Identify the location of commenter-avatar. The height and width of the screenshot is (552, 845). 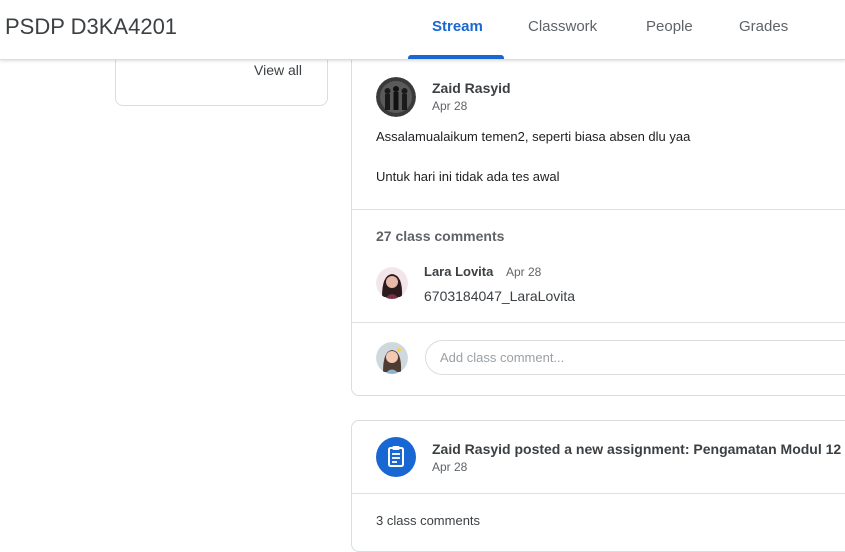
(392, 283).